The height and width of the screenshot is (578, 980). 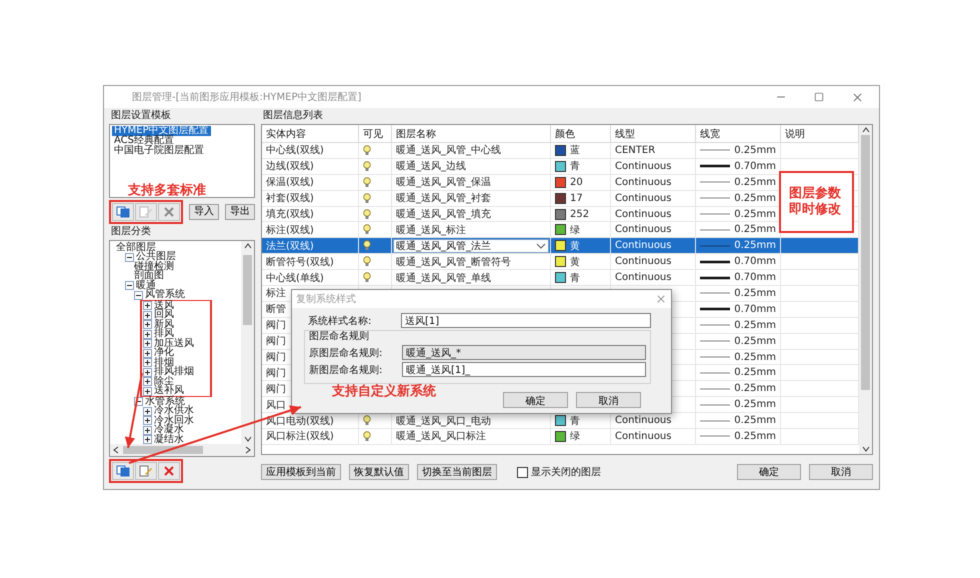 What do you see at coordinates (524, 369) in the screenshot?
I see `input-field: 暖通_送风[1]_` at bounding box center [524, 369].